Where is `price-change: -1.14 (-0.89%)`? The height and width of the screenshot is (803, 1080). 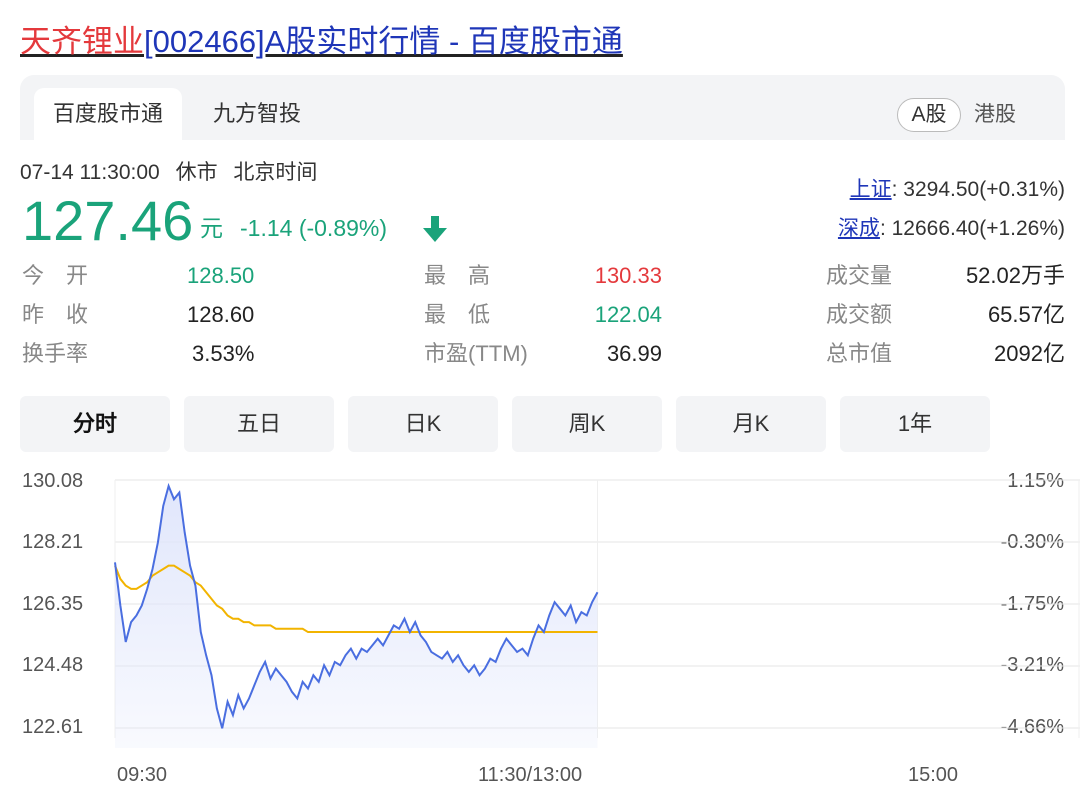 price-change: -1.14 (-0.89%) is located at coordinates (314, 228).